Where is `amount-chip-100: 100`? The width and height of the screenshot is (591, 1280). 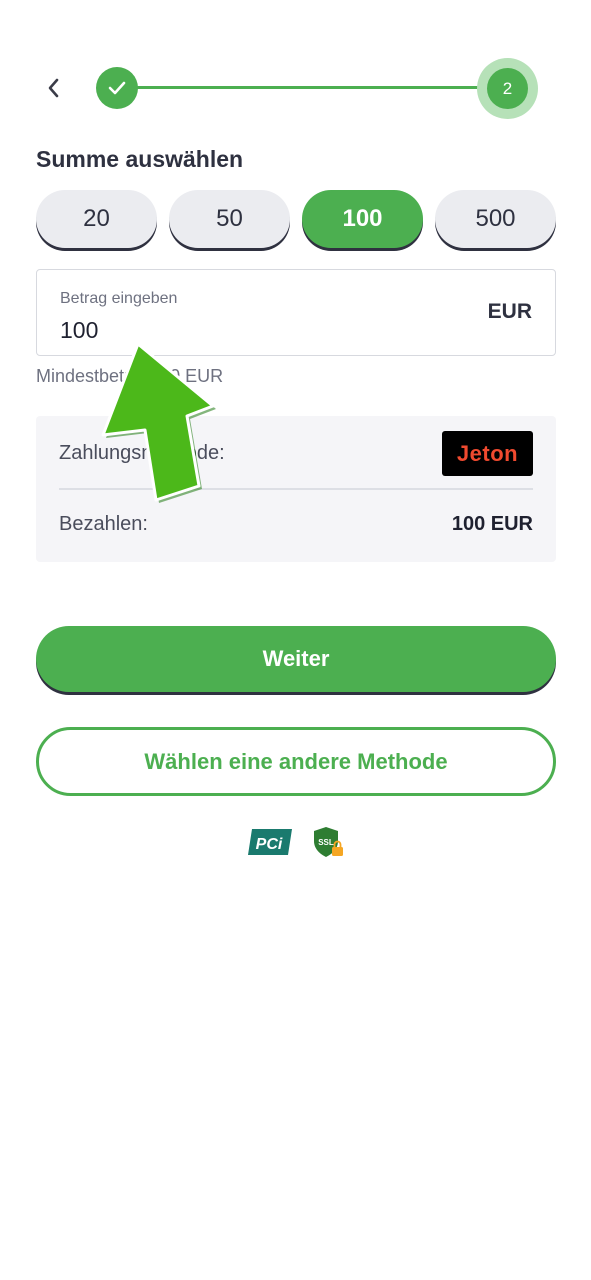 amount-chip-100: 100 is located at coordinates (362, 219).